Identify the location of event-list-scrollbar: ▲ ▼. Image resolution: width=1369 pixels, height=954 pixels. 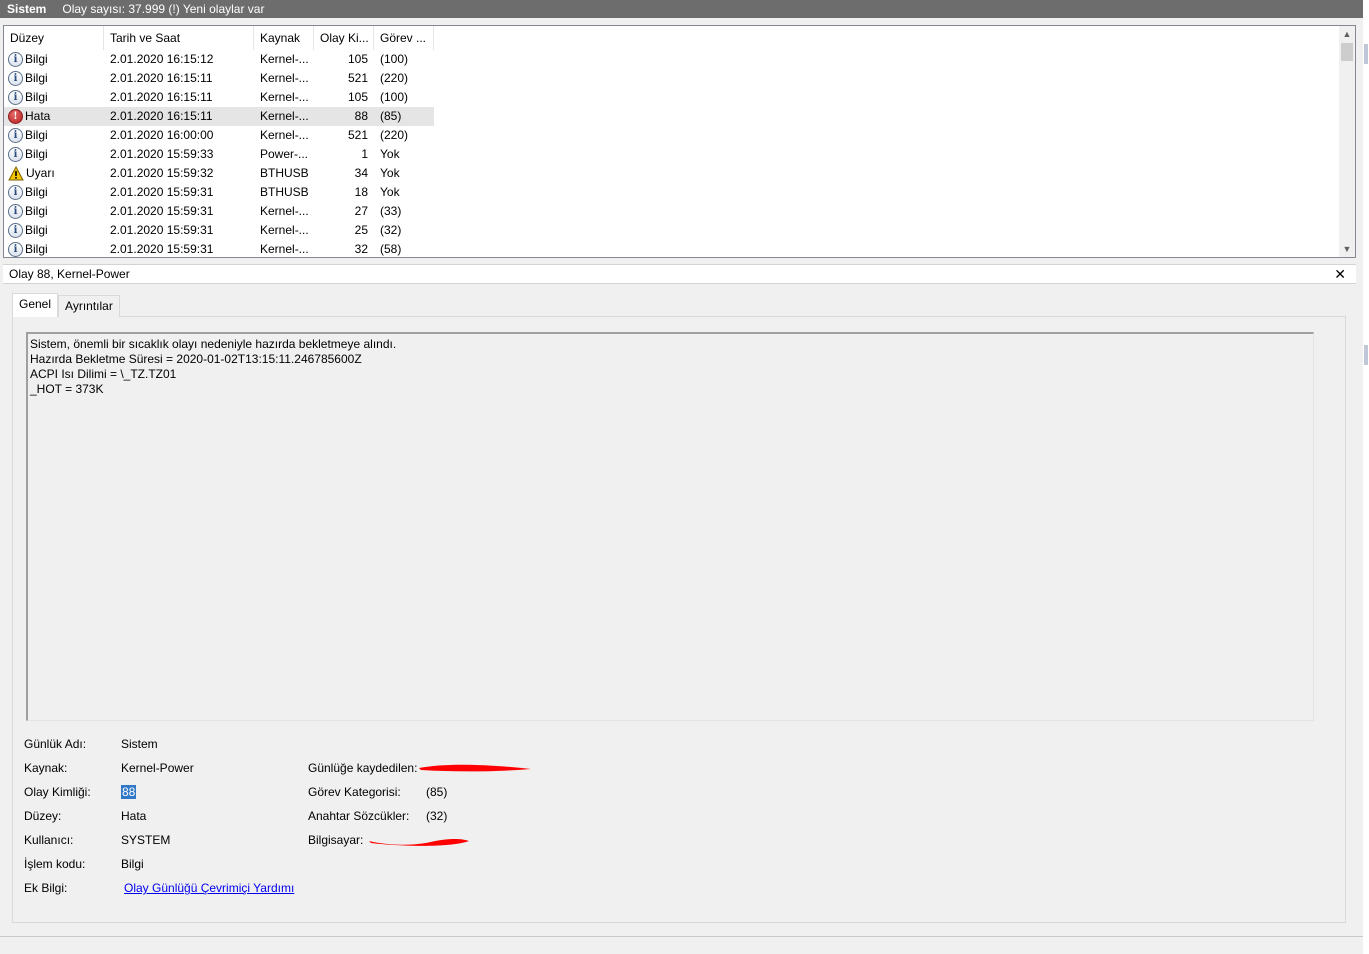
(1347, 141).